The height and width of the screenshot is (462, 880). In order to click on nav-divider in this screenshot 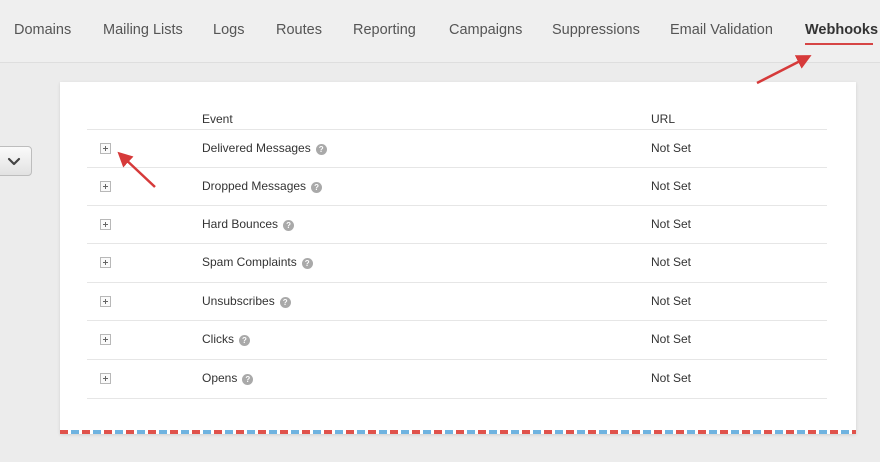, I will do `click(440, 62)`.